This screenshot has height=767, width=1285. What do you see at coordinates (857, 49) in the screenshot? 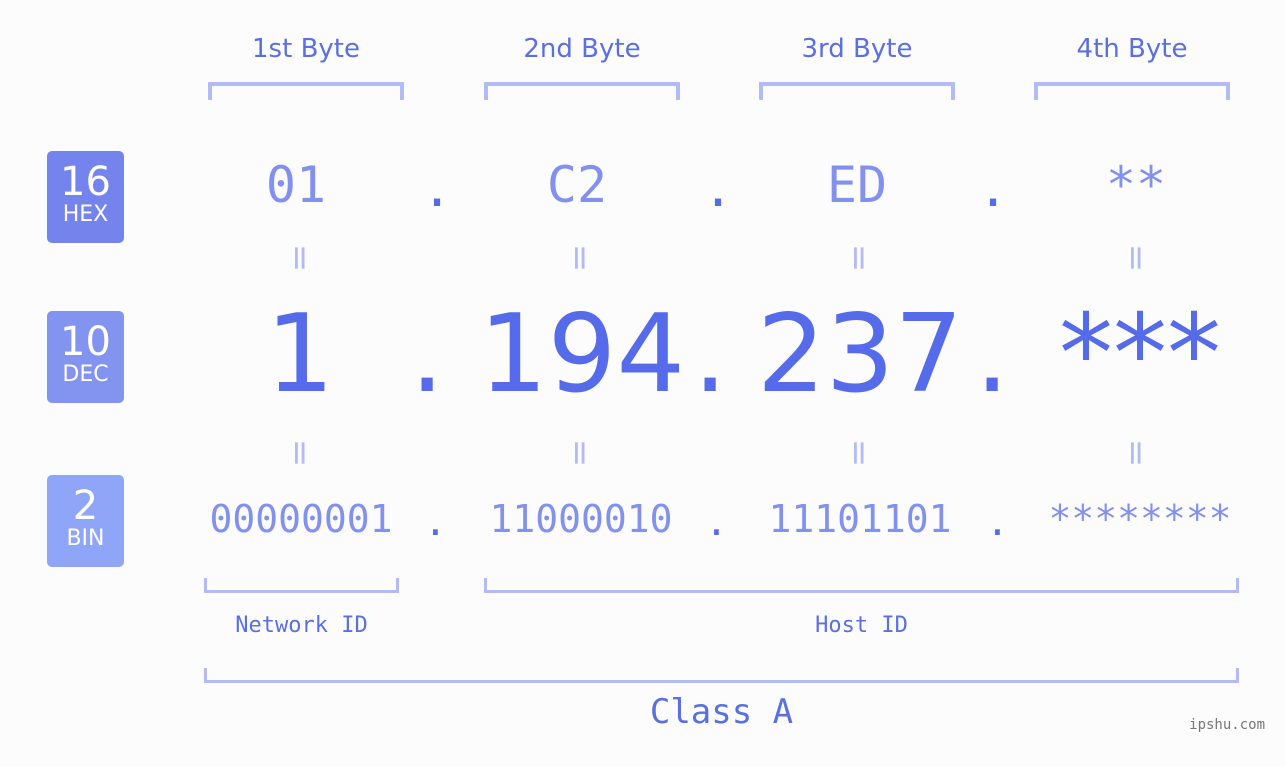
I see `byte-header-3: 3rd Byte` at bounding box center [857, 49].